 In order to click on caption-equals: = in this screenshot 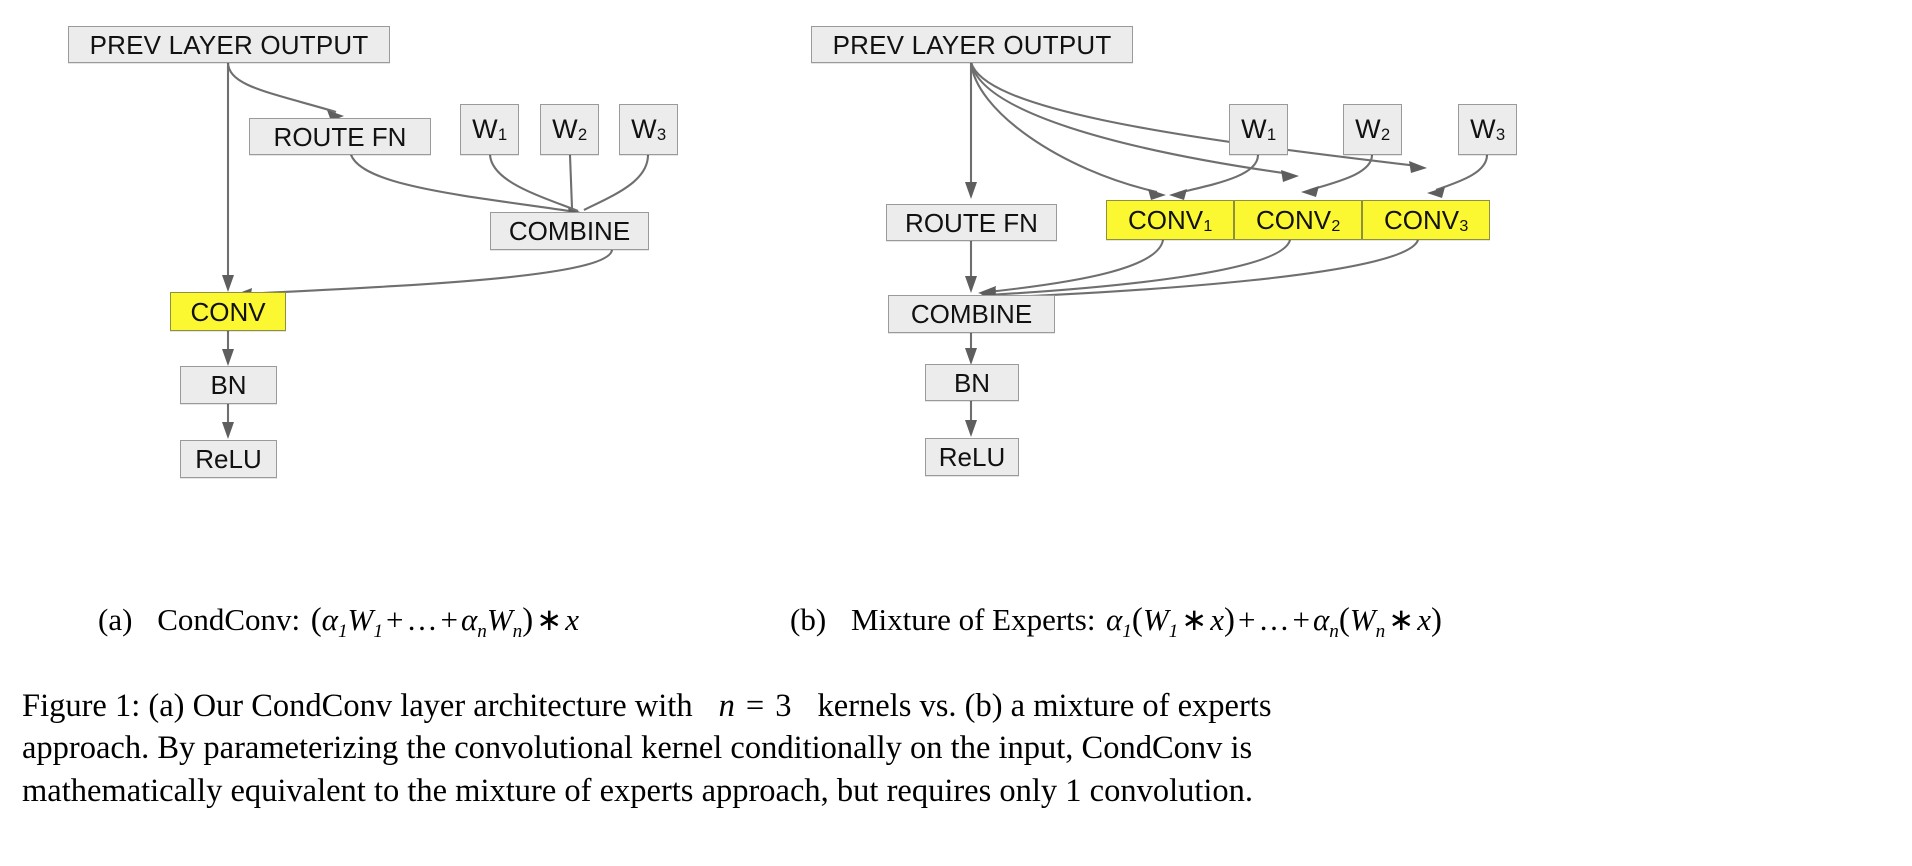, I will do `click(755, 706)`.